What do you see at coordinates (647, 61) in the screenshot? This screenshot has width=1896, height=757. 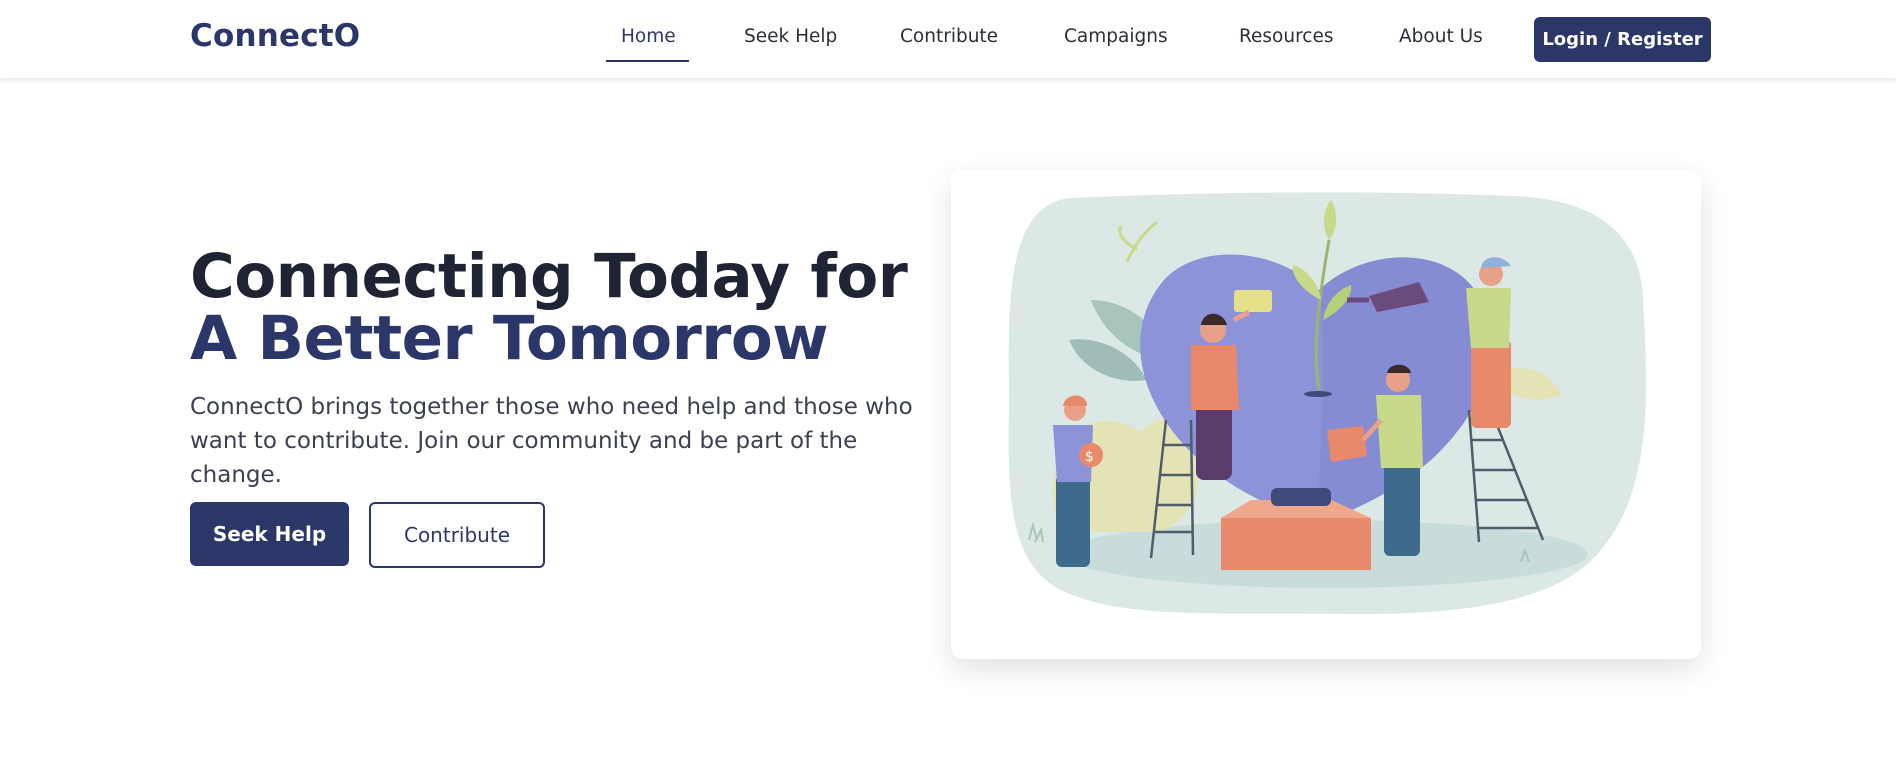 I see `active-nav-indicator` at bounding box center [647, 61].